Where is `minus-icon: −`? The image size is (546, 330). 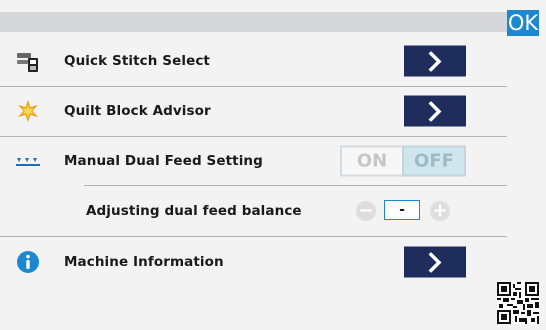
minus-icon: − is located at coordinates (366, 210).